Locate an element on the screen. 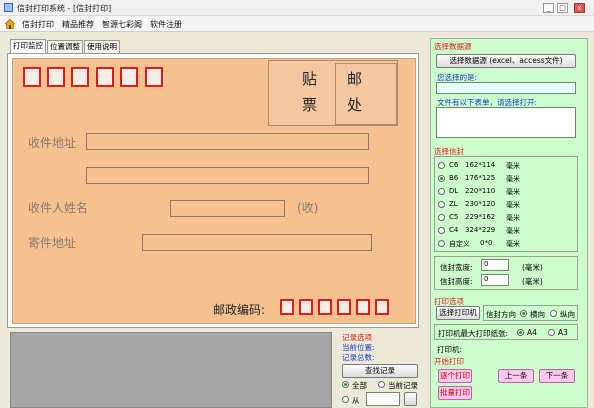 The height and width of the screenshot is (408, 594). tab-position-adjust: 位置调整 is located at coordinates (65, 46).